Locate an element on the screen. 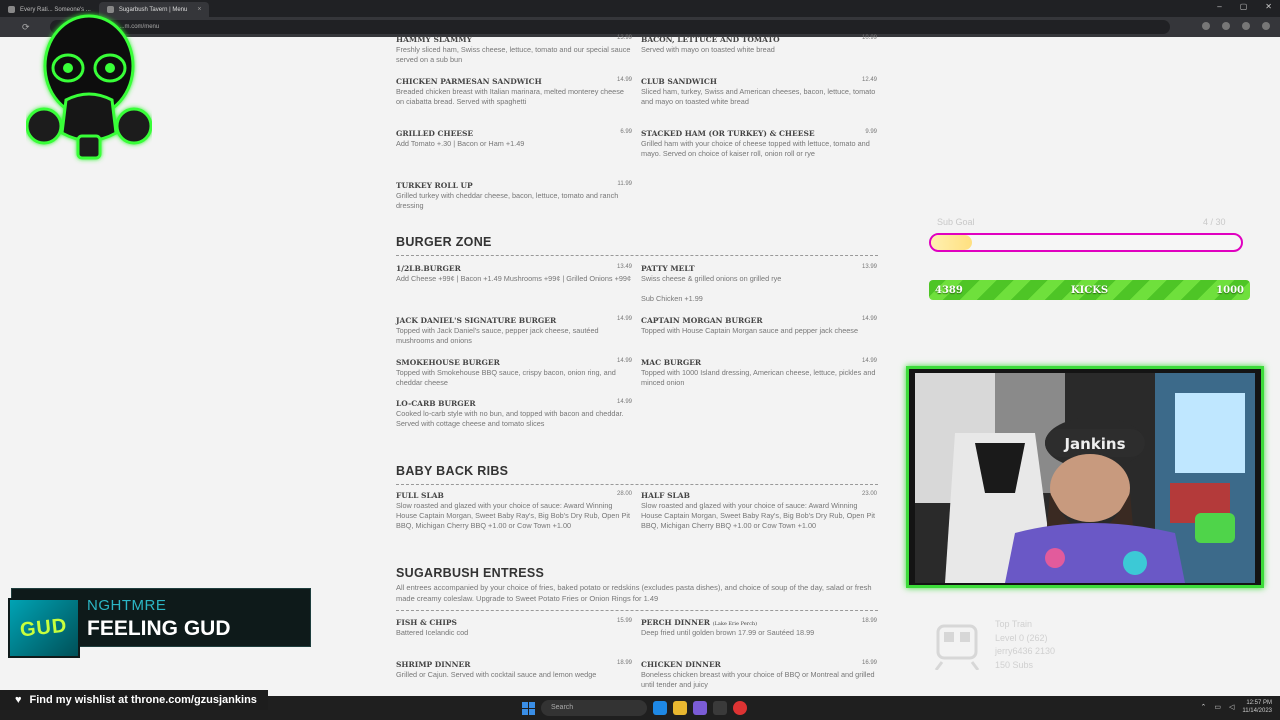 This screenshot has height=720, width=1280. section-title-entrees: SUGARBUSH ENTRESS is located at coordinates (470, 573).